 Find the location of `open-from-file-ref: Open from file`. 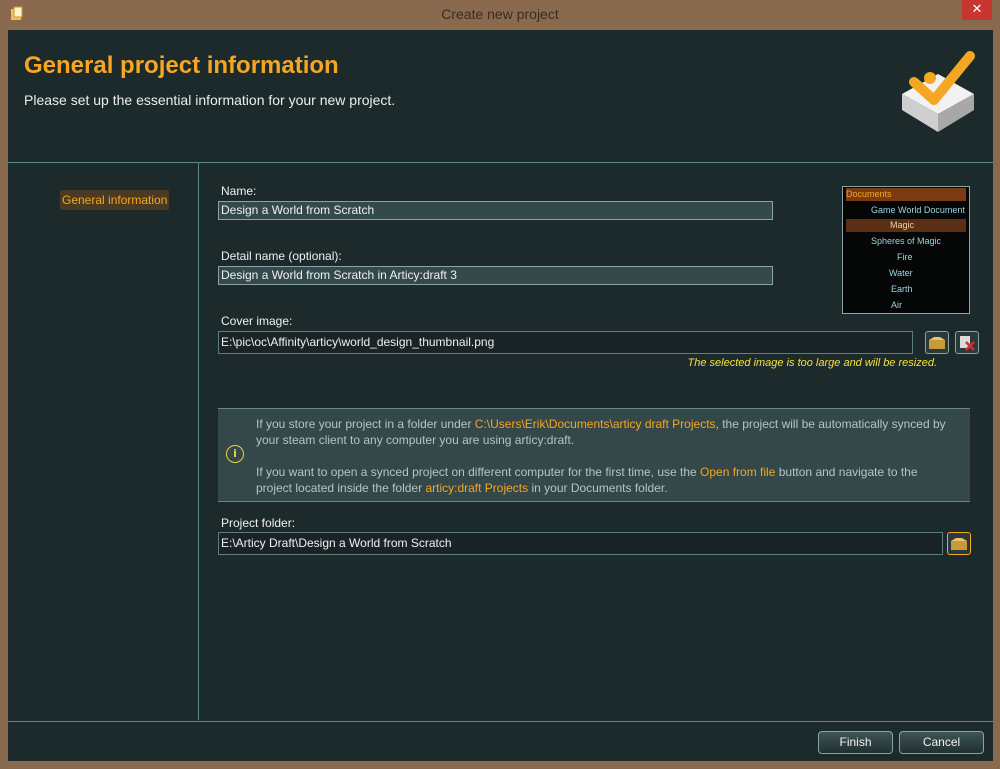

open-from-file-ref: Open from file is located at coordinates (738, 472).